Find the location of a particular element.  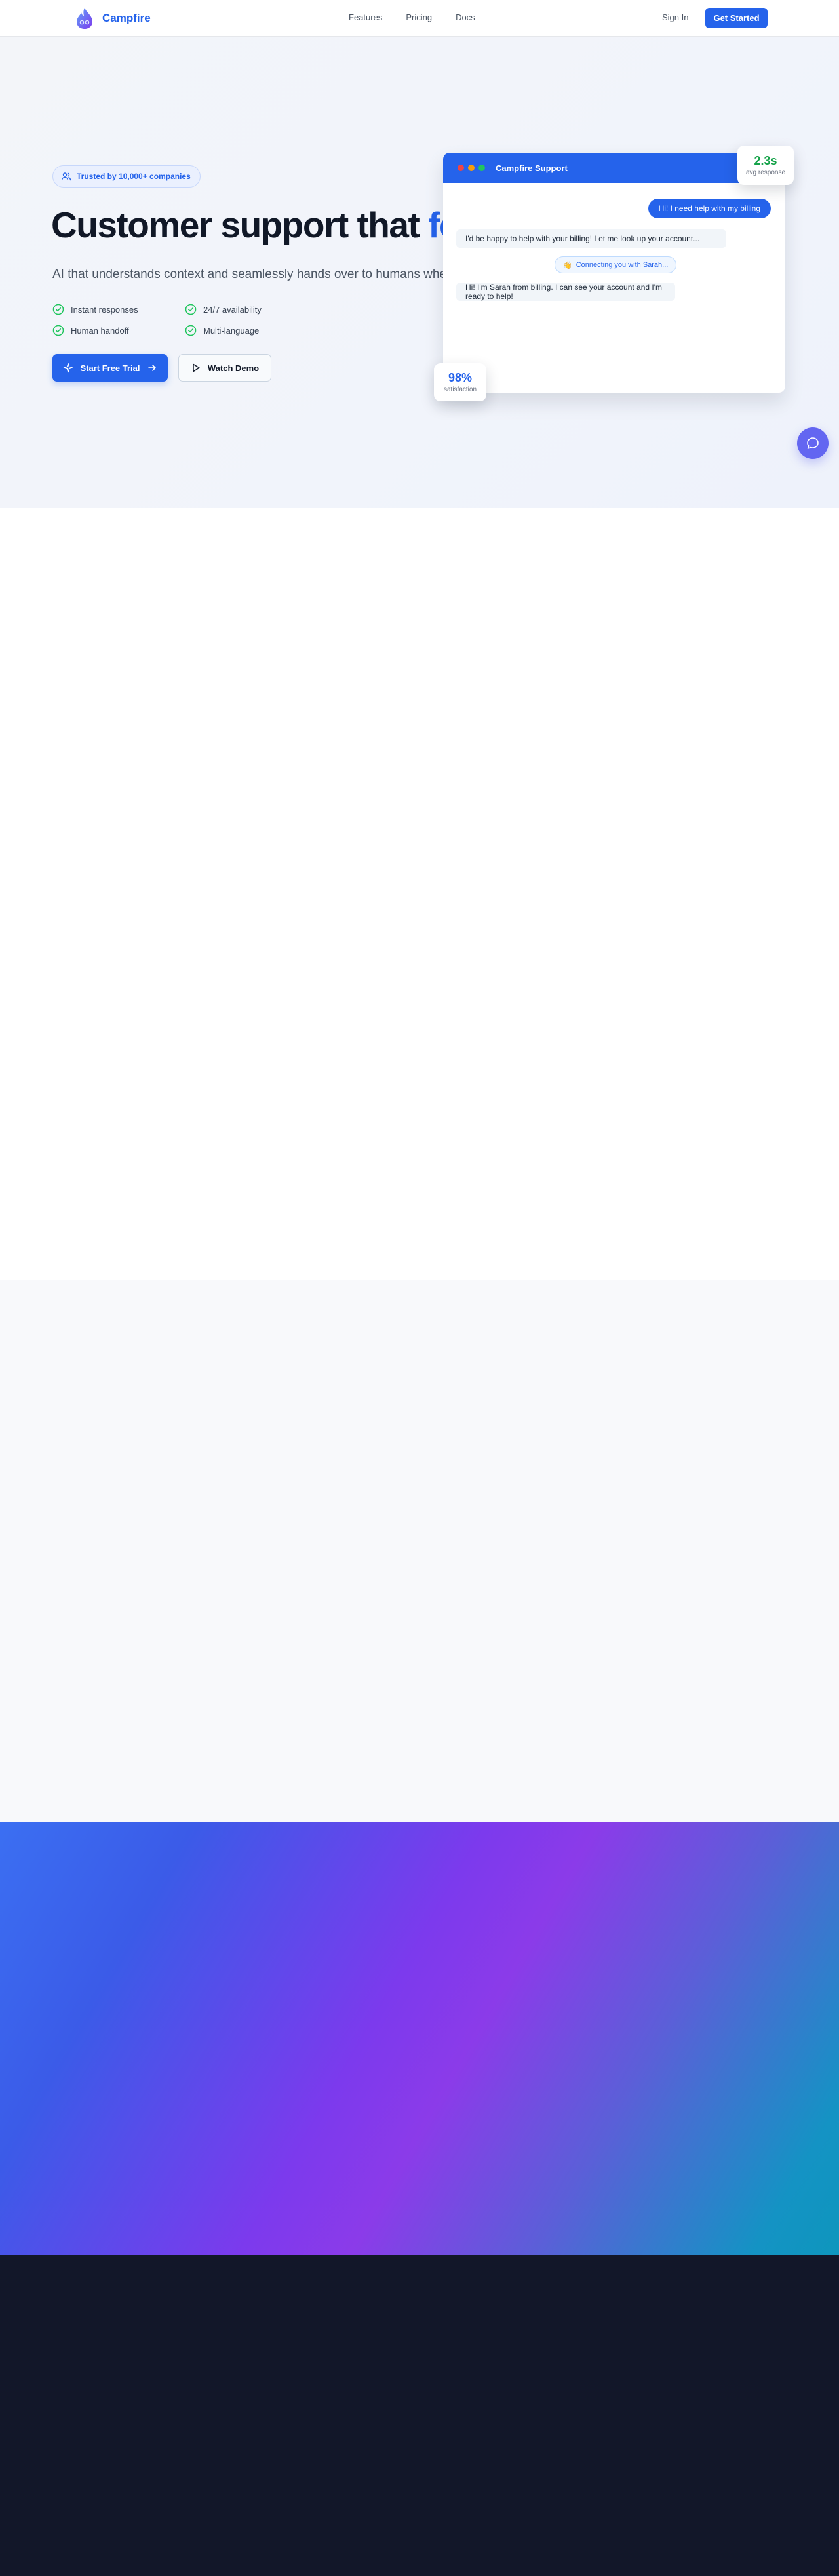

feature-item: Instant responses is located at coordinates (118, 309).